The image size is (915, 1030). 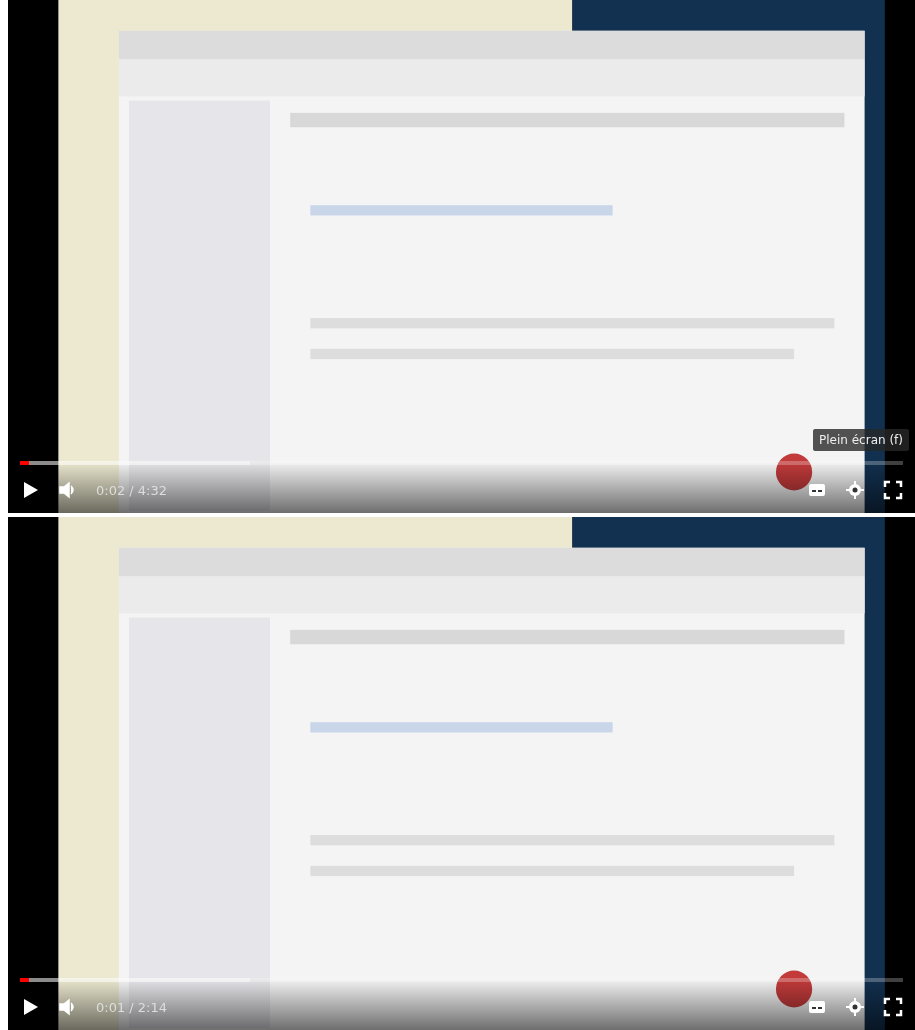 I want to click on time-display: 0:01 / 2:14, so click(x=132, y=1007).